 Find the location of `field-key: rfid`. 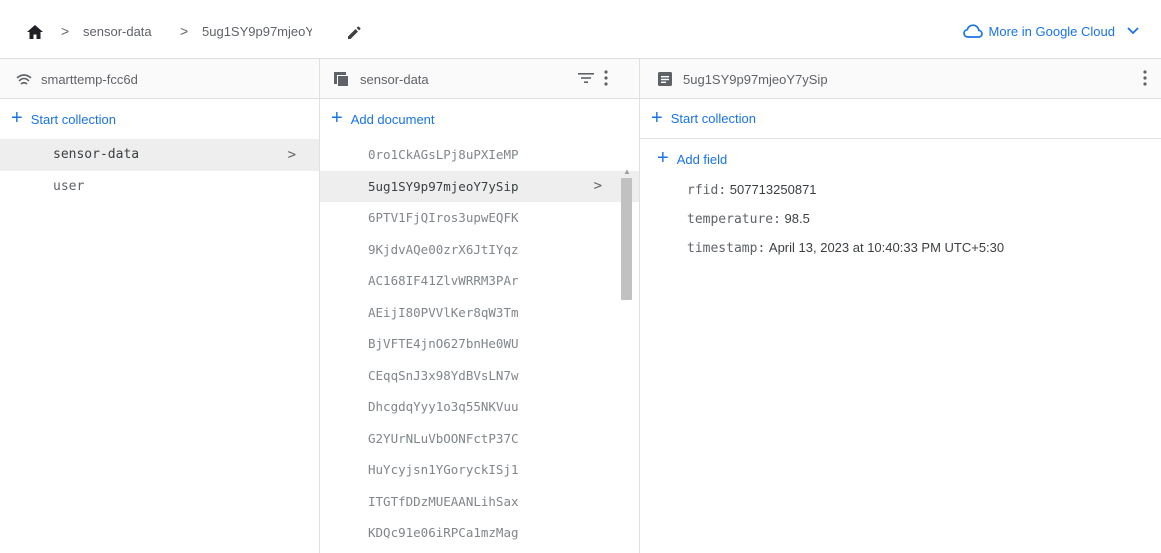

field-key: rfid is located at coordinates (703, 190).